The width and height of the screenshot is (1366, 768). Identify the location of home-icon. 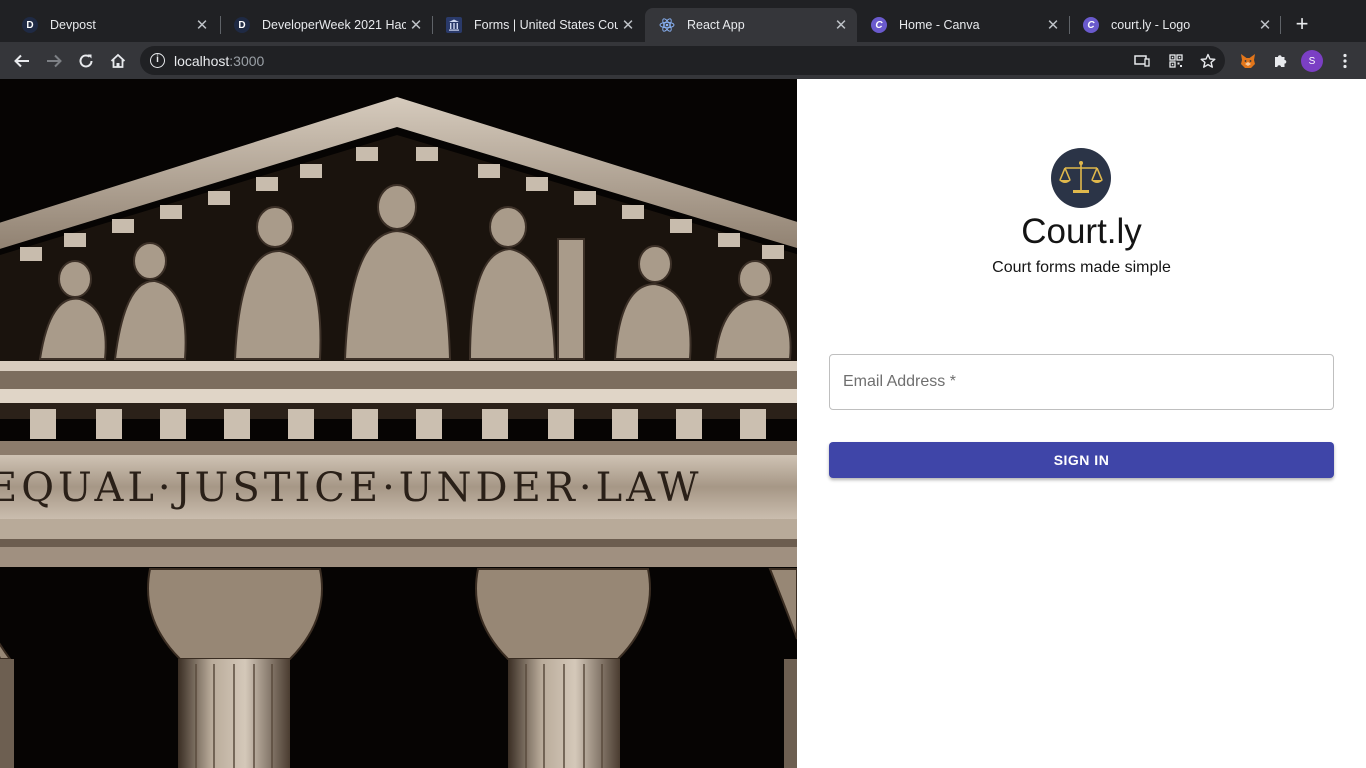
(118, 60).